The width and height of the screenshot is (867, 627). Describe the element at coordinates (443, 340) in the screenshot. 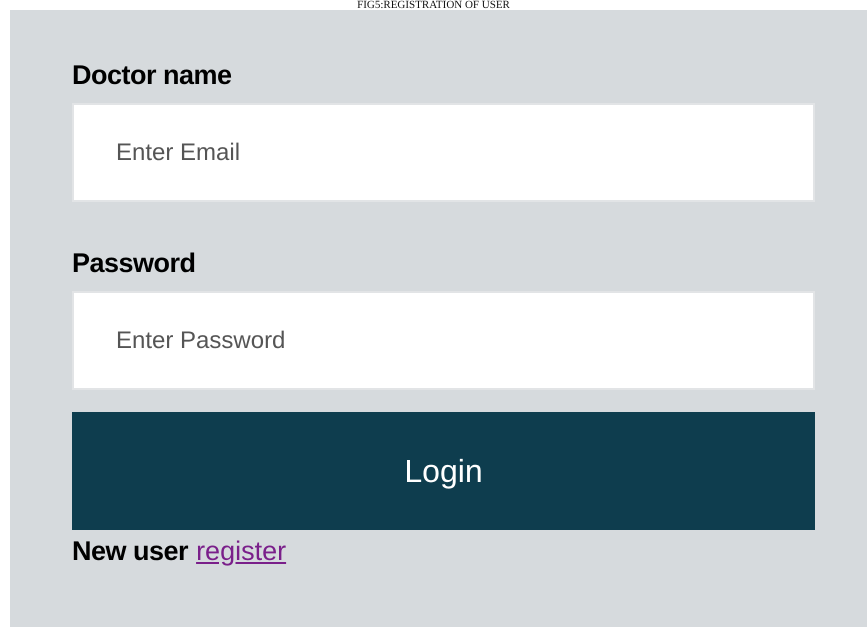

I see `input-field: Enter Password` at that location.